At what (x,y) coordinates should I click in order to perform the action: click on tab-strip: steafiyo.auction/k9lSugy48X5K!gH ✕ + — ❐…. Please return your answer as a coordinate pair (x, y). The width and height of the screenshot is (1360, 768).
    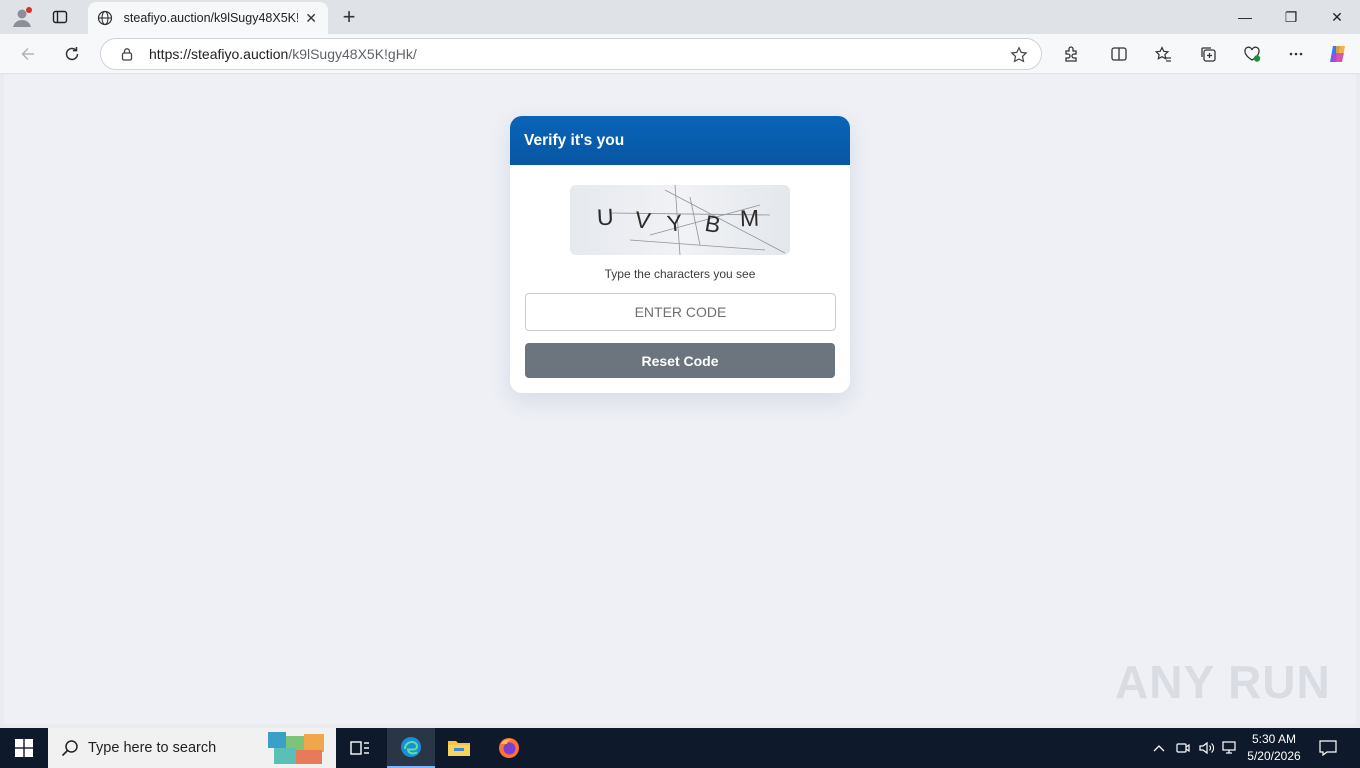
    Looking at the image, I should click on (680, 17).